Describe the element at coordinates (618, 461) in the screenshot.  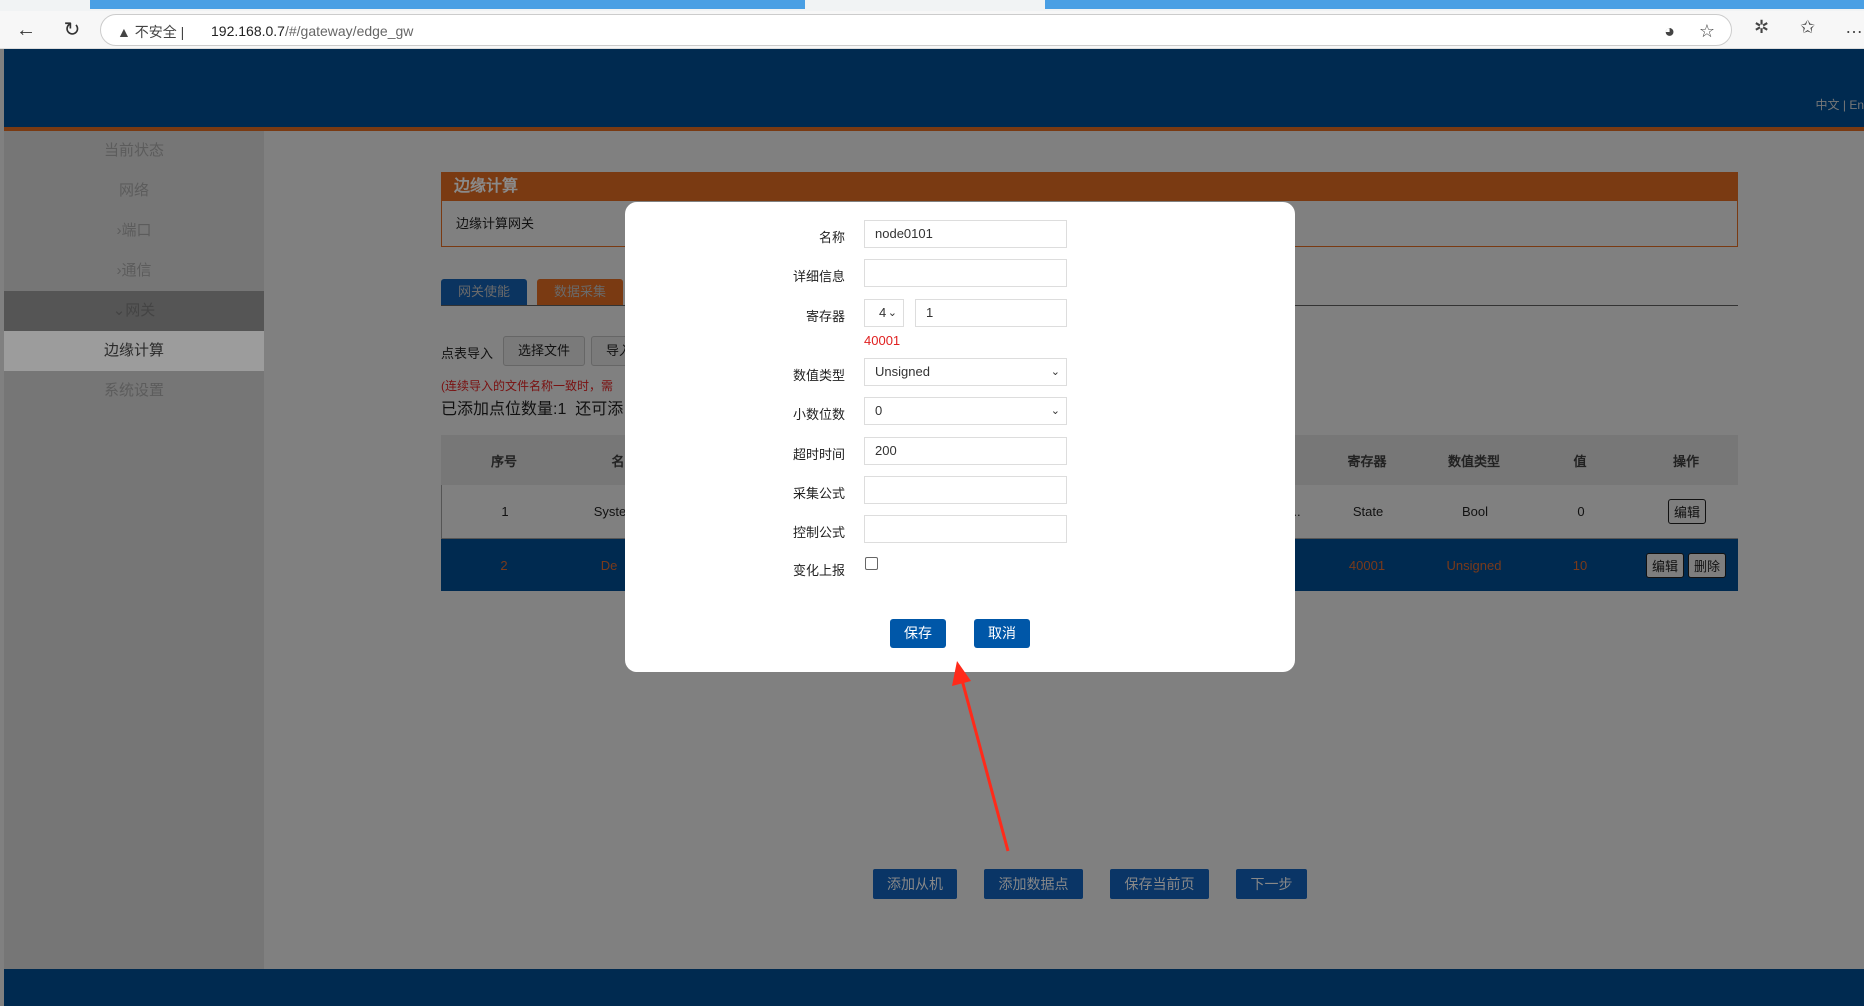
I see `col-name: 名` at that location.